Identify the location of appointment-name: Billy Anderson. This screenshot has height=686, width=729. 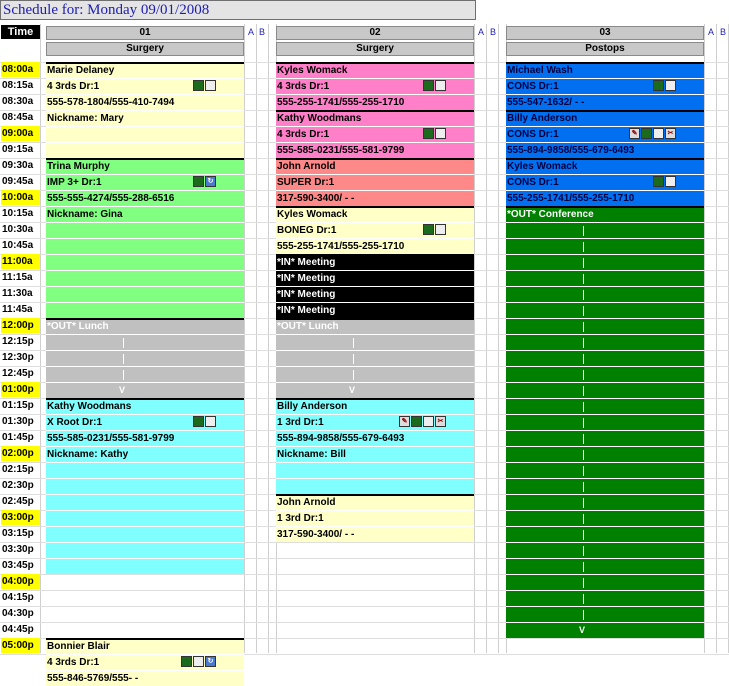
(375, 406).